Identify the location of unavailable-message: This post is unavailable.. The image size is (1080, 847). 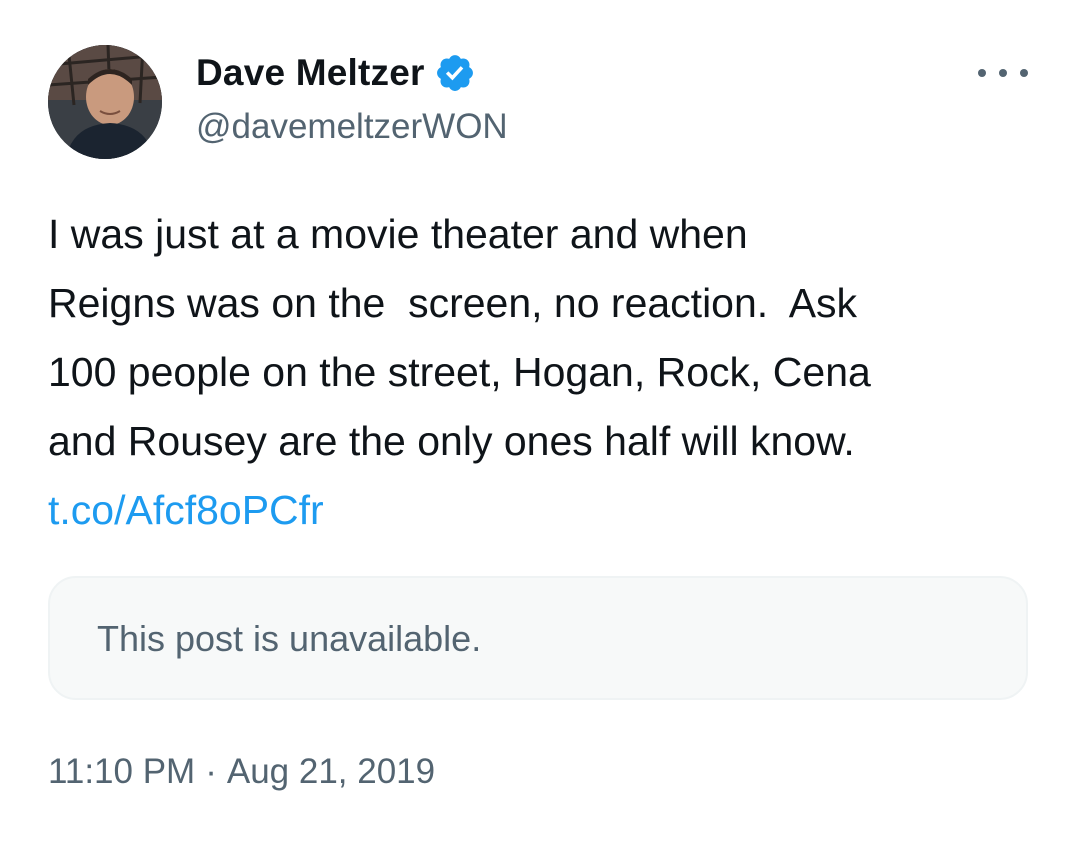
(289, 638).